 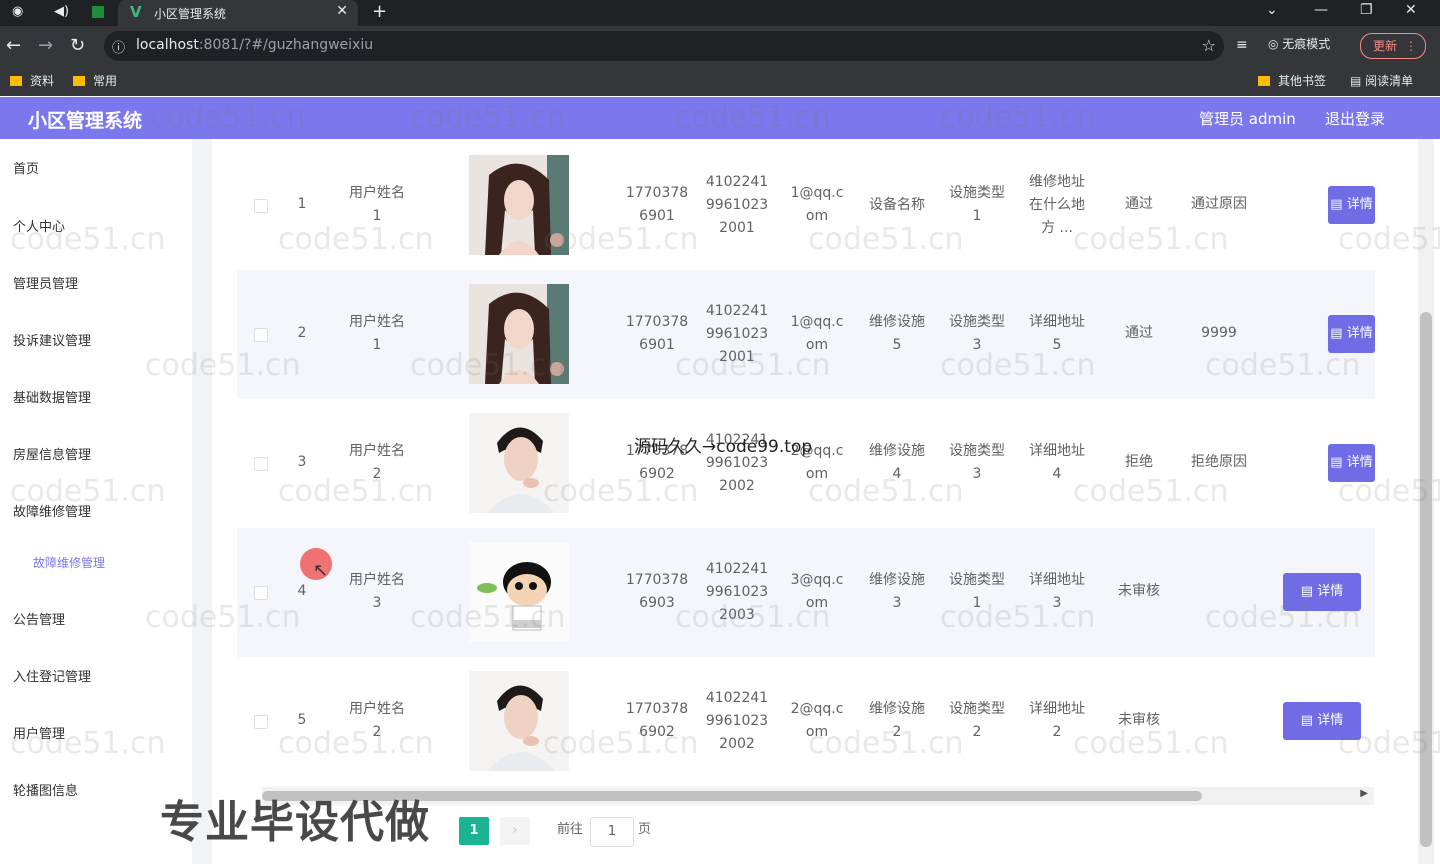 What do you see at coordinates (519, 205) in the screenshot?
I see `avatar` at bounding box center [519, 205].